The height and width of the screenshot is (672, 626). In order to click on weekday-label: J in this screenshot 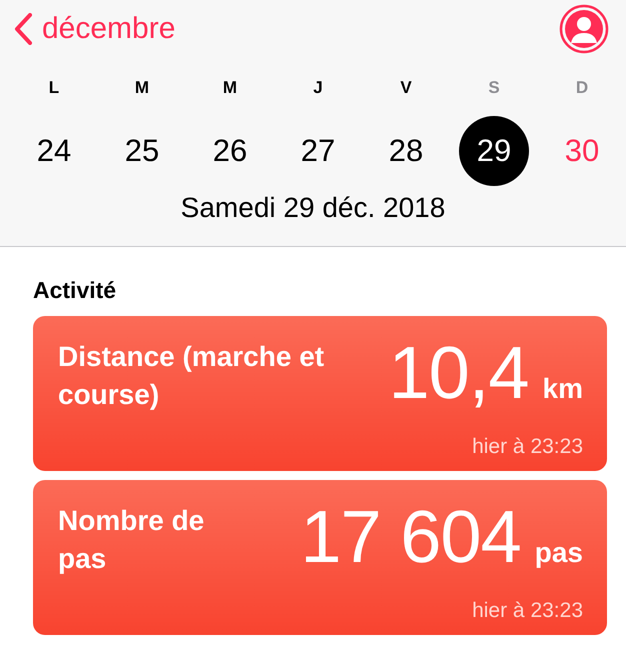, I will do `click(318, 88)`.